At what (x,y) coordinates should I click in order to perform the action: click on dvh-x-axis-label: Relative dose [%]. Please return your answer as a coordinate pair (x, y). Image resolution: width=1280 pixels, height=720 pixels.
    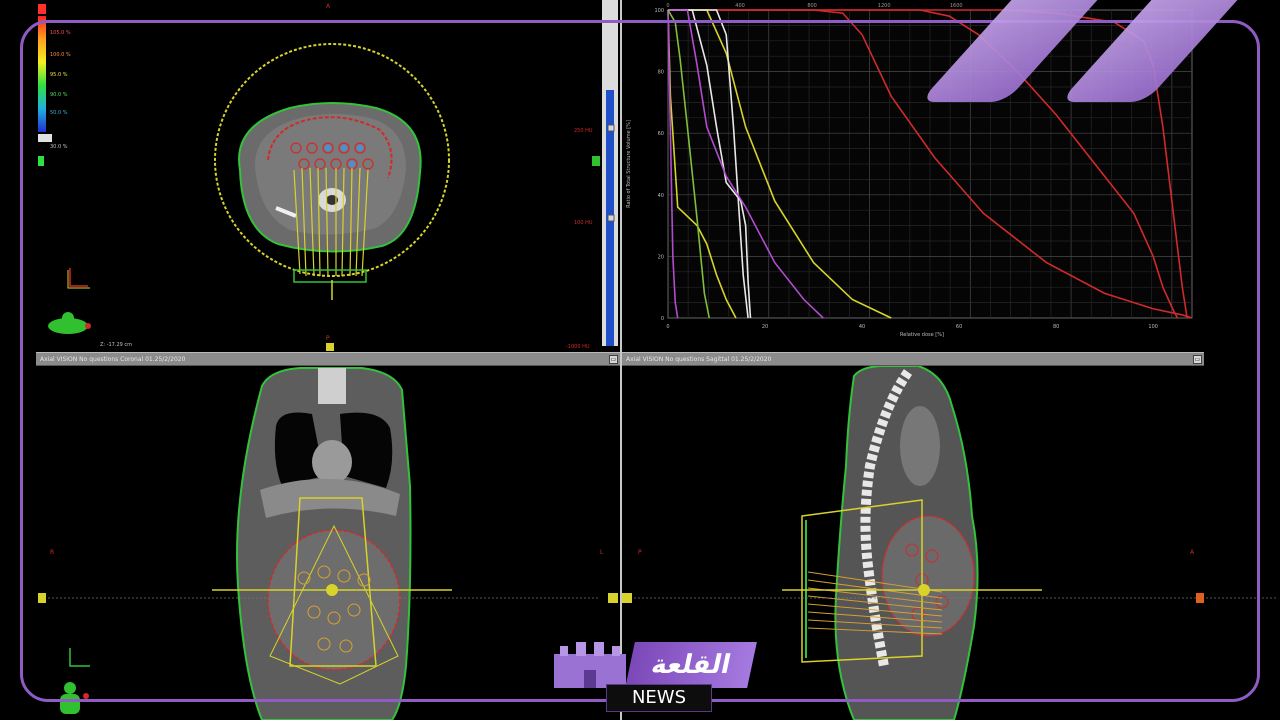
    Looking at the image, I should click on (922, 335).